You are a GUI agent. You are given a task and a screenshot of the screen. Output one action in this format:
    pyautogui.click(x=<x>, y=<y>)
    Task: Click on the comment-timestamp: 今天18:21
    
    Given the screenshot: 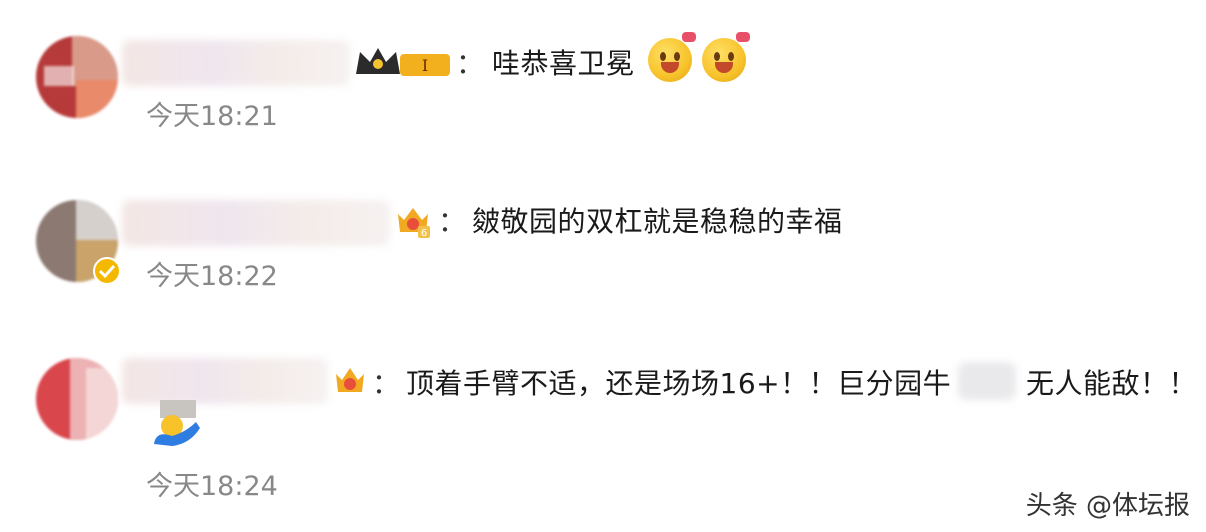 What is the action you would take?
    pyautogui.click(x=212, y=116)
    